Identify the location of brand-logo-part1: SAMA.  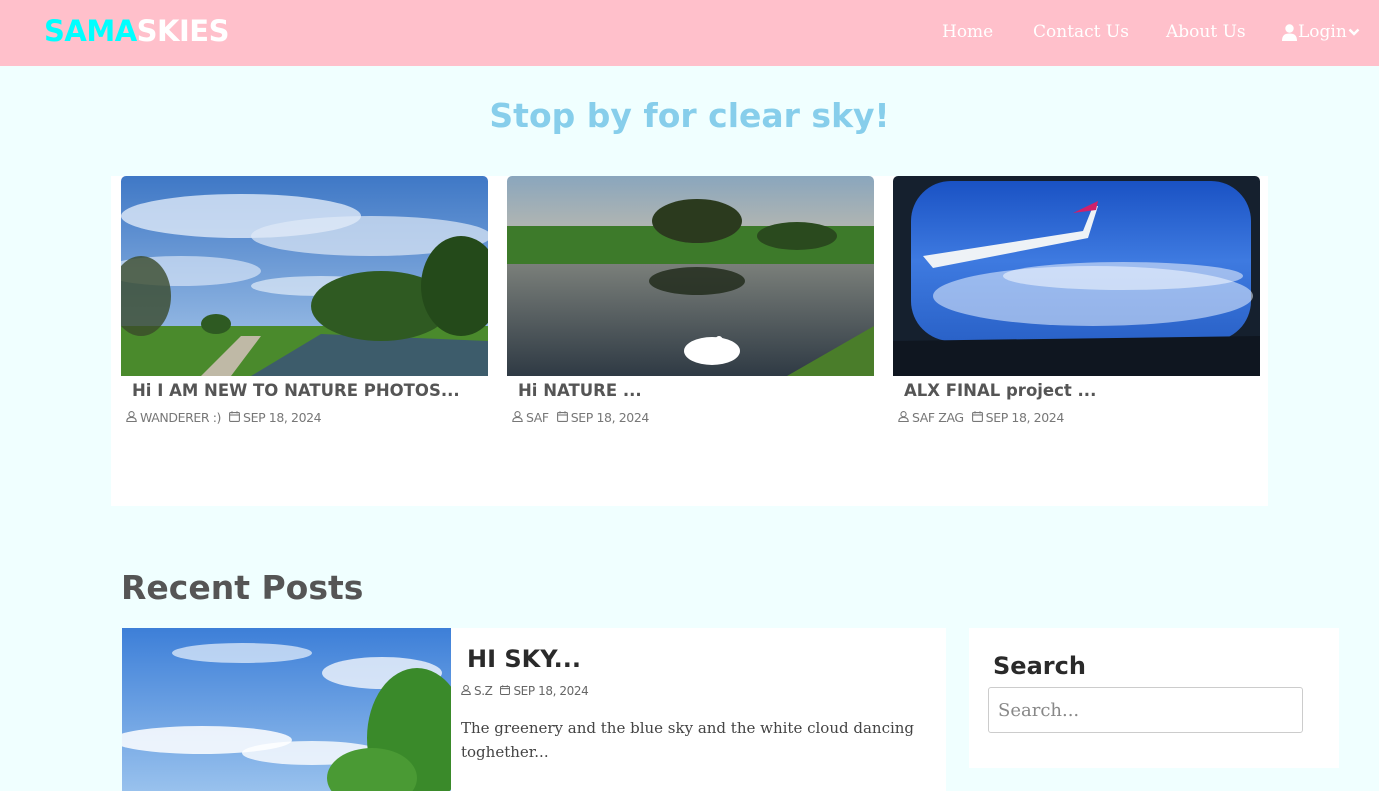
(90, 31).